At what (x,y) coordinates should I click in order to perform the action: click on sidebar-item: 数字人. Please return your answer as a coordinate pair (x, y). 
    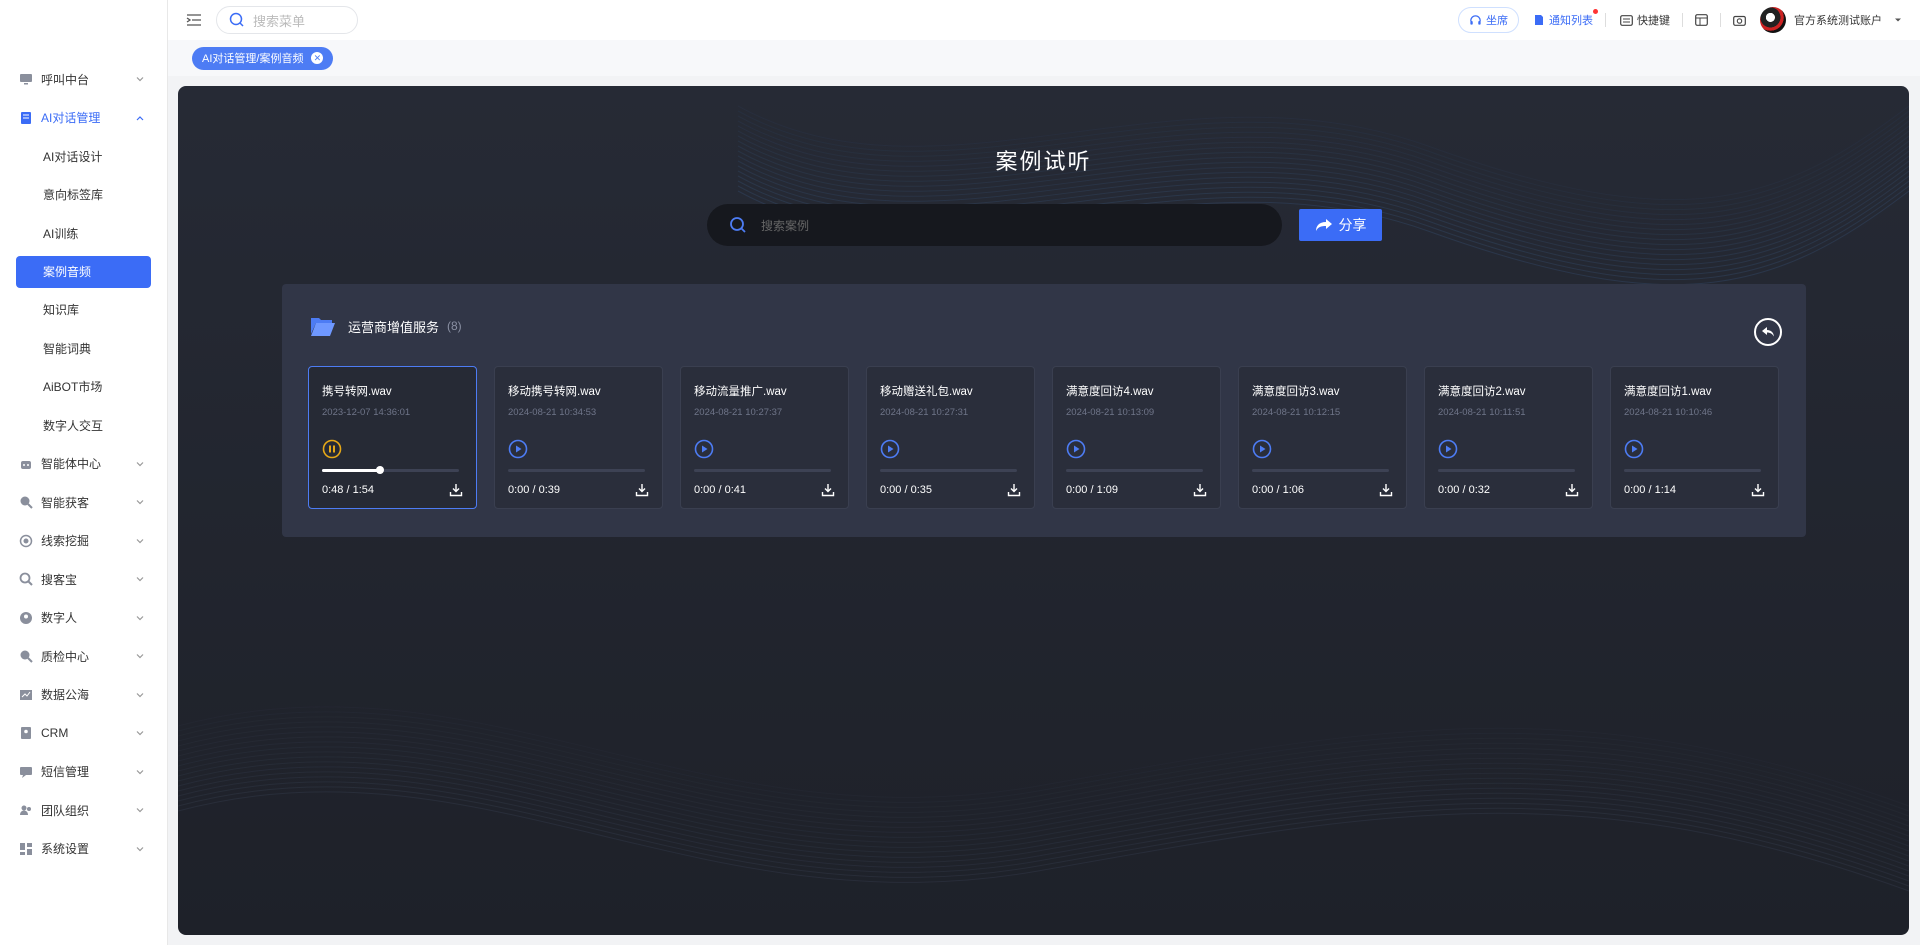
    Looking at the image, I should click on (83, 618).